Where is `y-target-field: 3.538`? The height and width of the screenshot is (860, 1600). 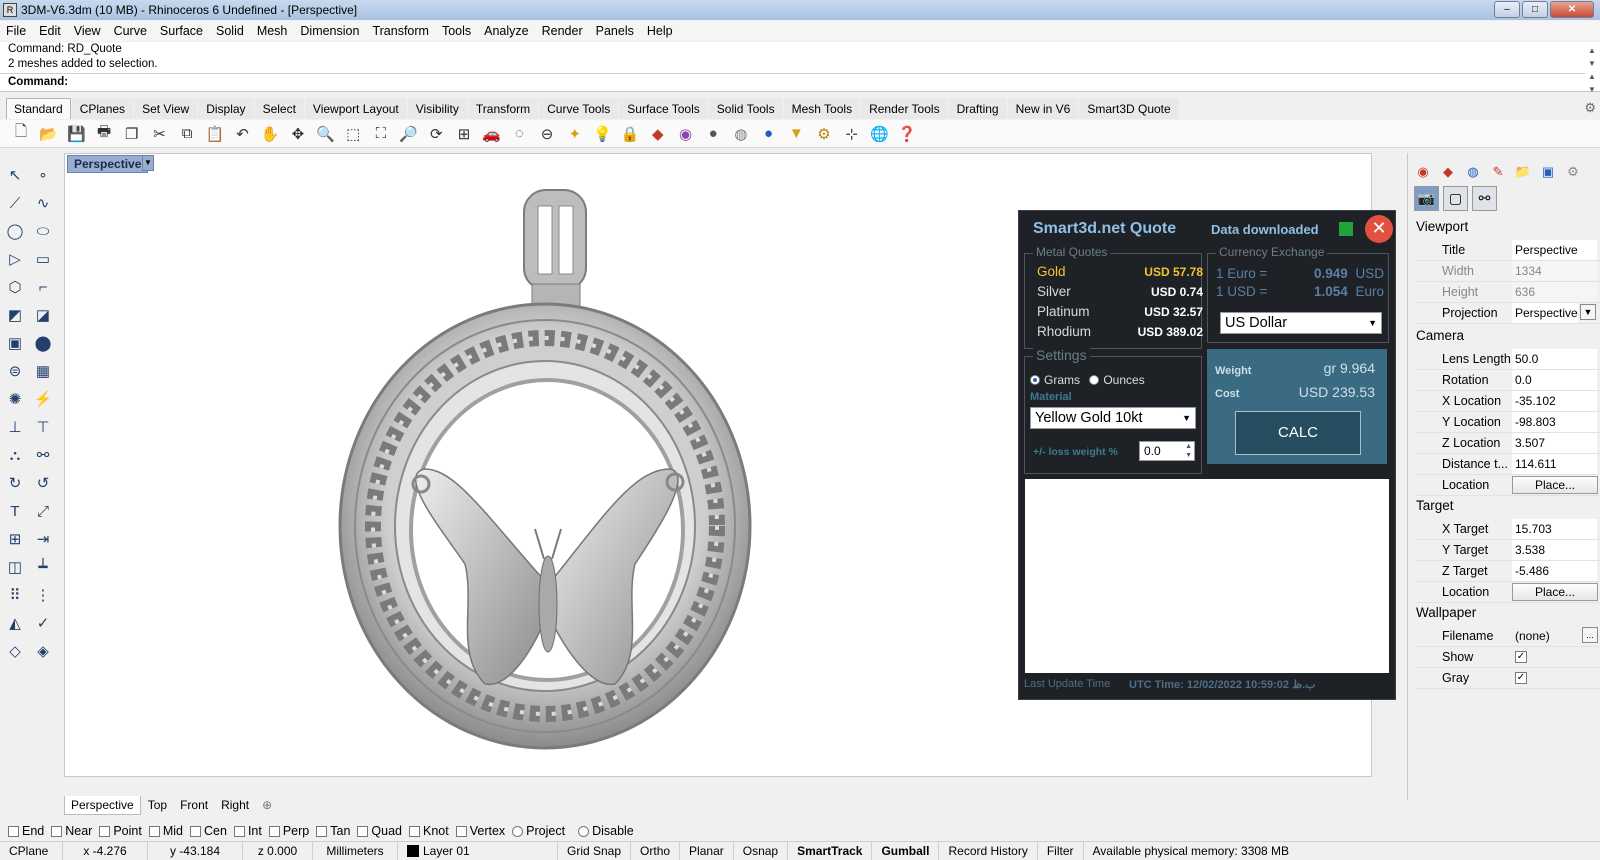 y-target-field: 3.538 is located at coordinates (1554, 550).